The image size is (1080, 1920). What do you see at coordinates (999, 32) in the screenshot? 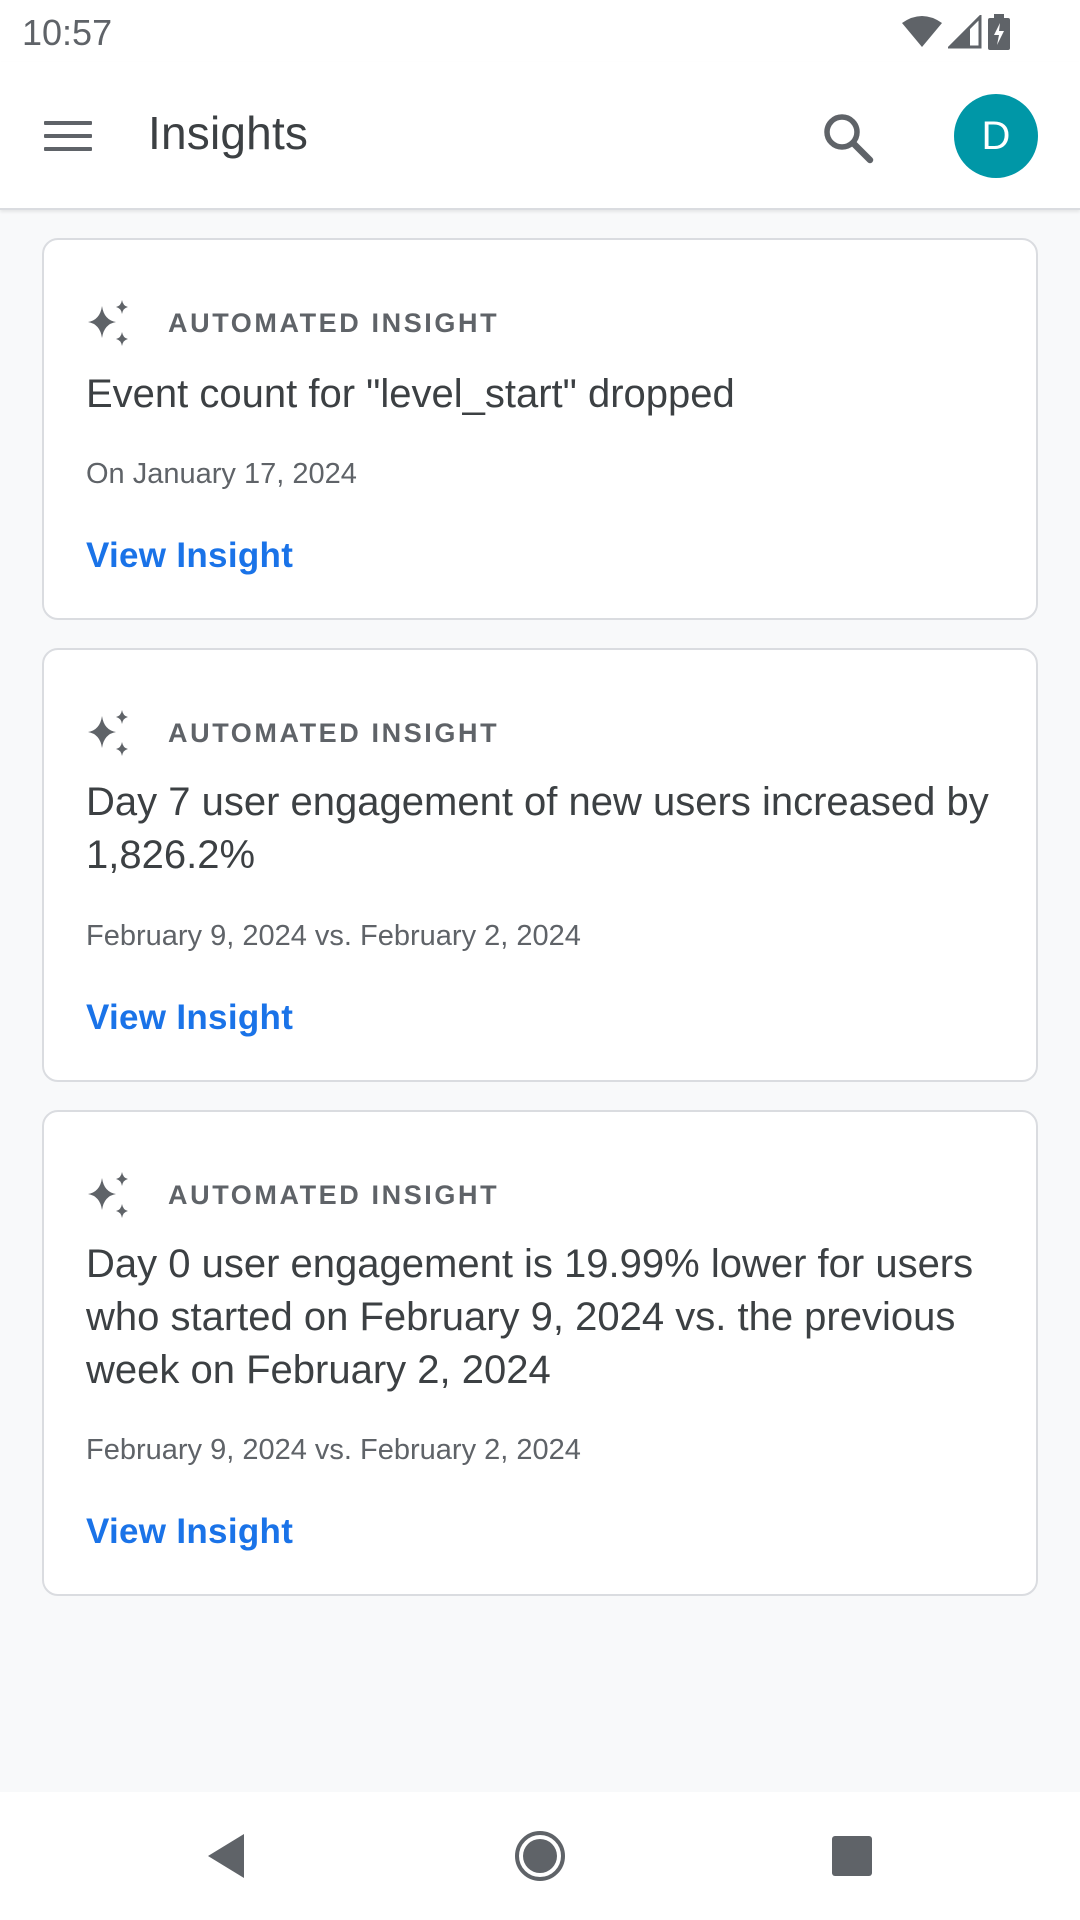
I see `battery-icon` at bounding box center [999, 32].